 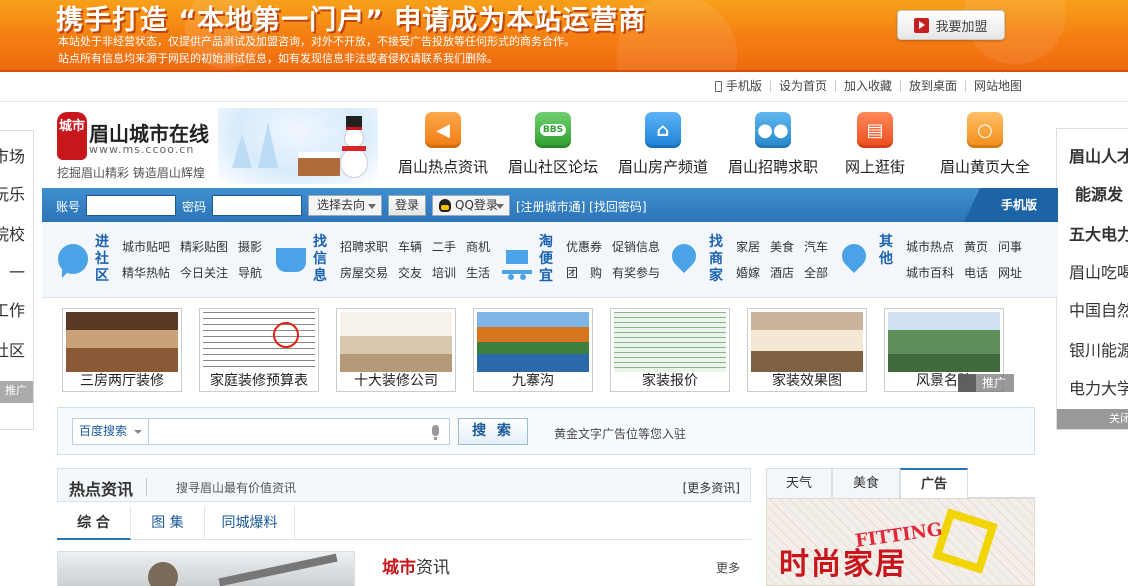 I want to click on category-link: 家居, so click(x=748, y=251).